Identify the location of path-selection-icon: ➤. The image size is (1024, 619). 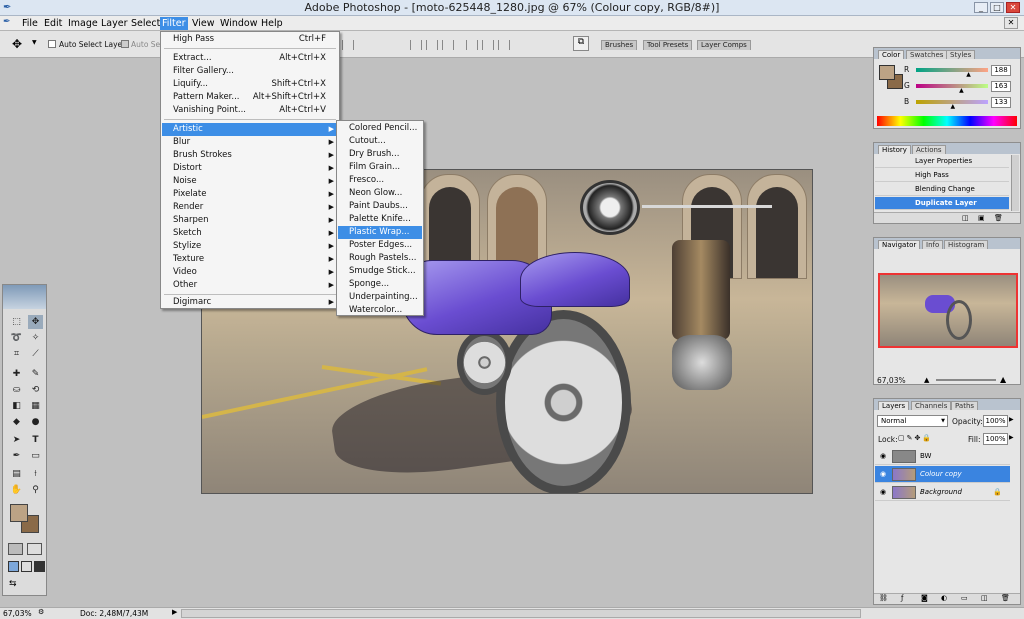
(16, 440).